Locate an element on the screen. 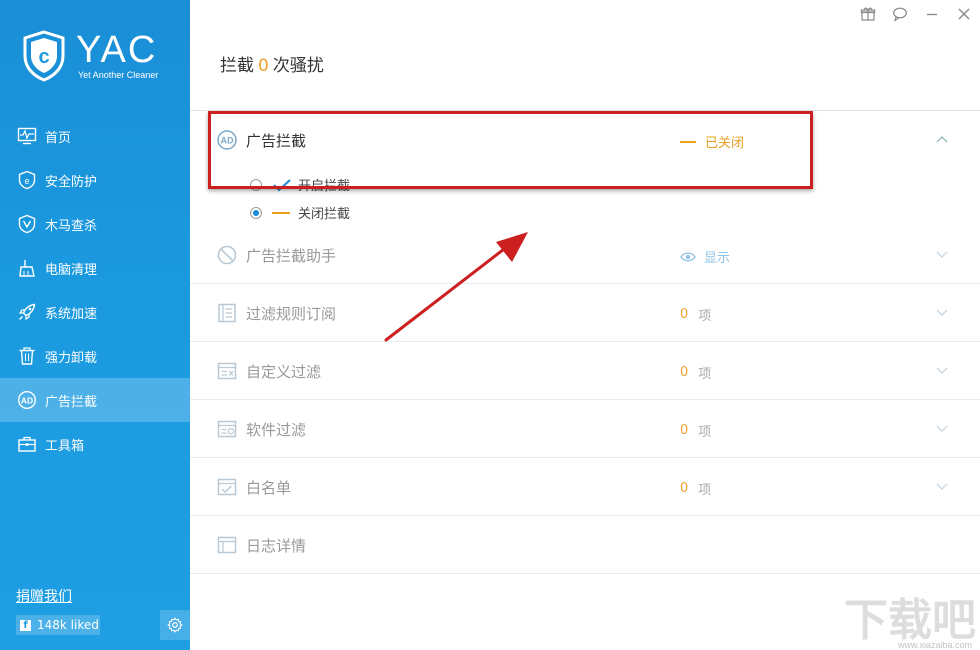 The height and width of the screenshot is (650, 980). title-suffix: 次骚扰 is located at coordinates (298, 66).